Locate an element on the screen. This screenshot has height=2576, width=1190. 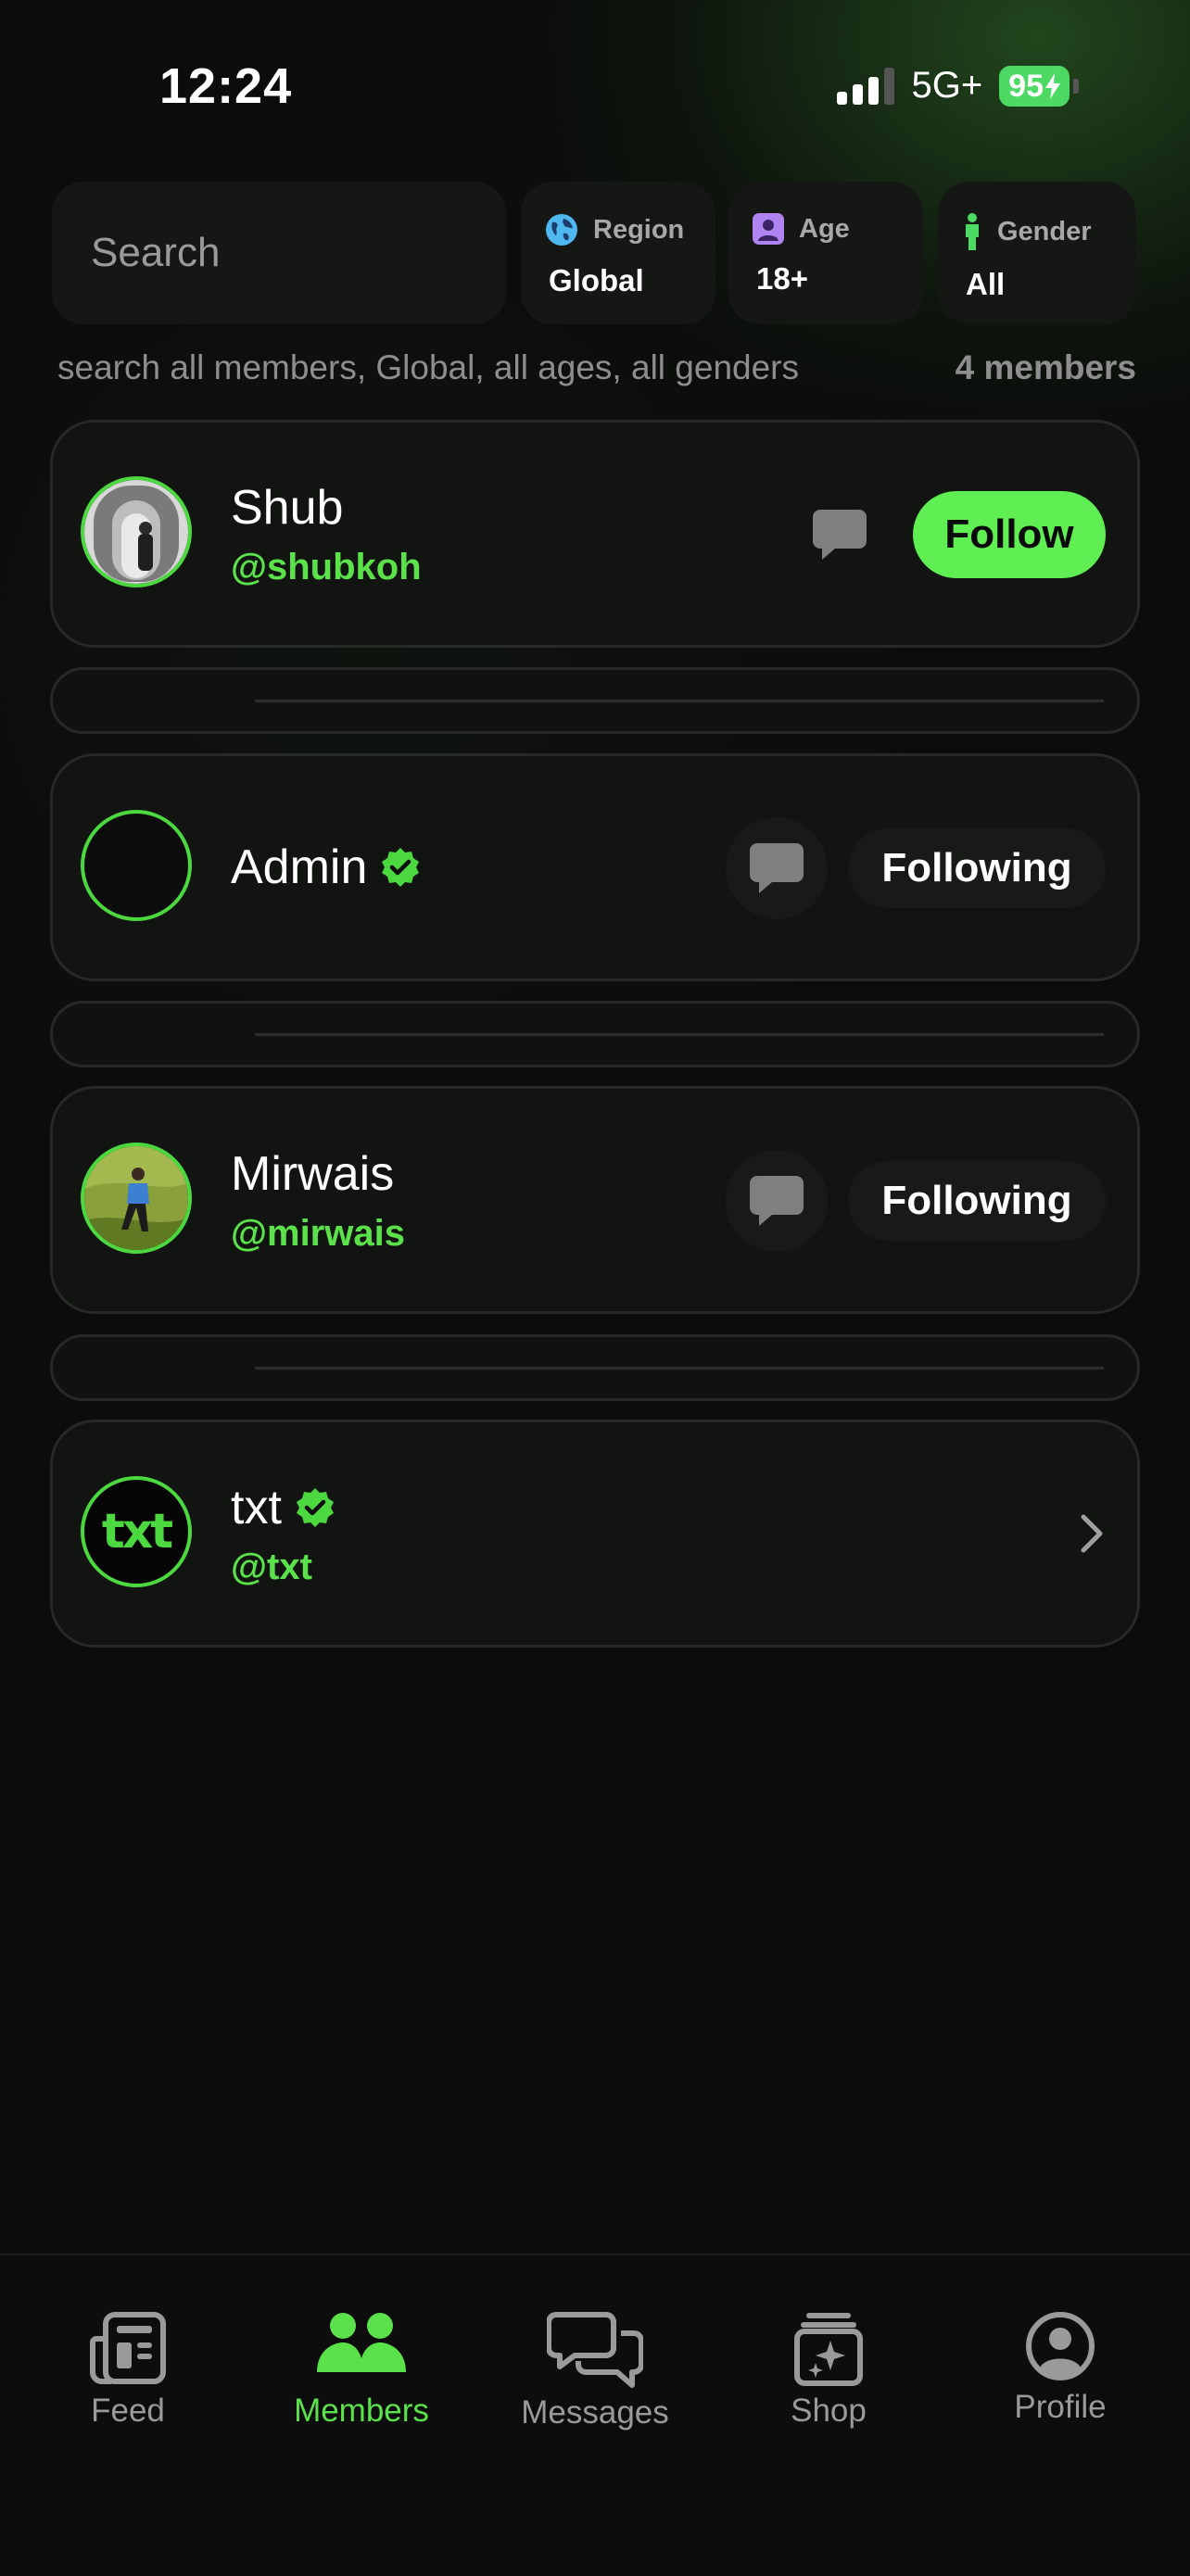
tab-members-label: Members is located at coordinates (361, 2411).